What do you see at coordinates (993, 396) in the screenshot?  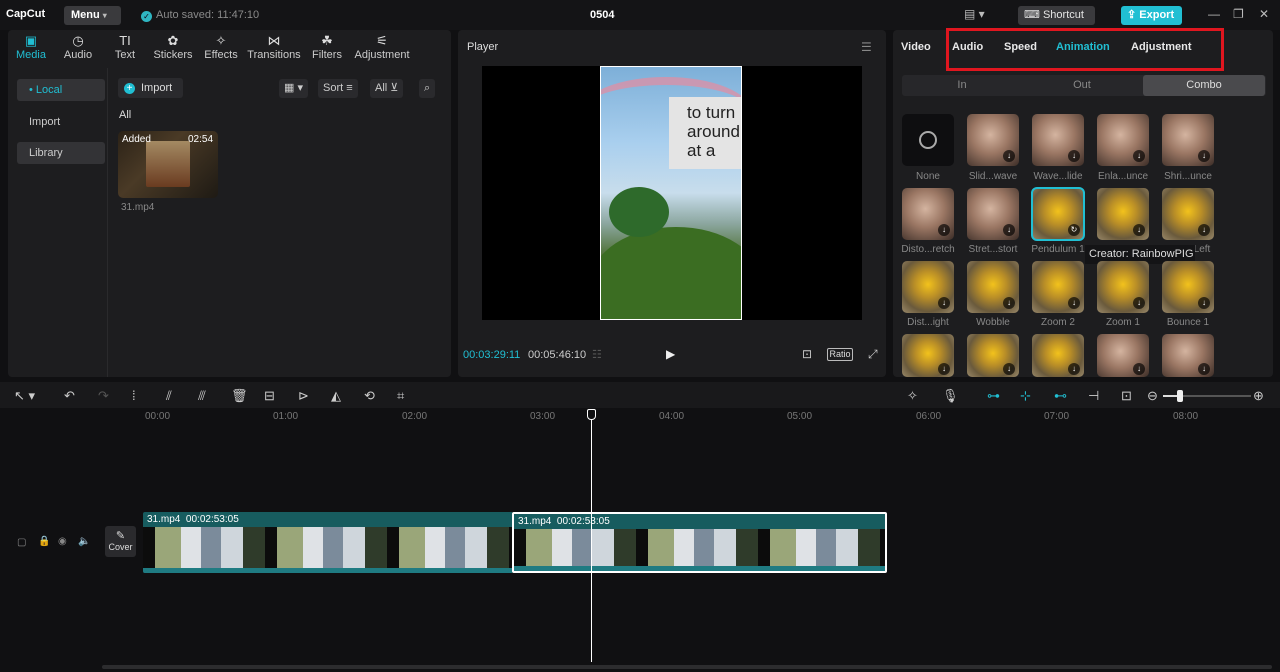 I see `magnet-link-icon: ⊶` at bounding box center [993, 396].